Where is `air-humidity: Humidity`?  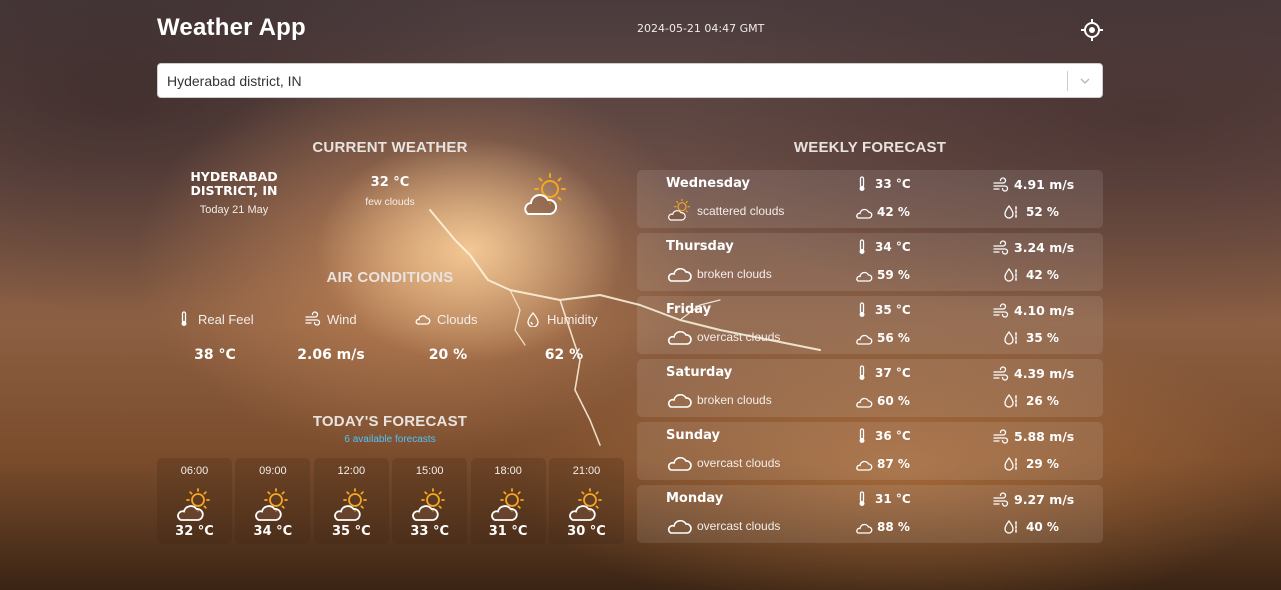 air-humidity: Humidity is located at coordinates (561, 319).